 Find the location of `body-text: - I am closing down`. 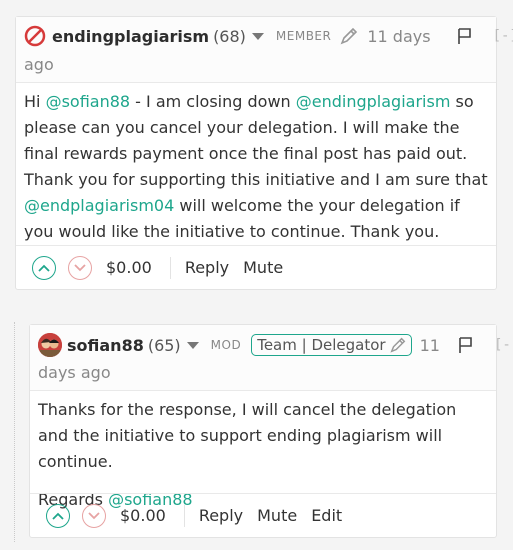

body-text: - I am closing down is located at coordinates (213, 101).